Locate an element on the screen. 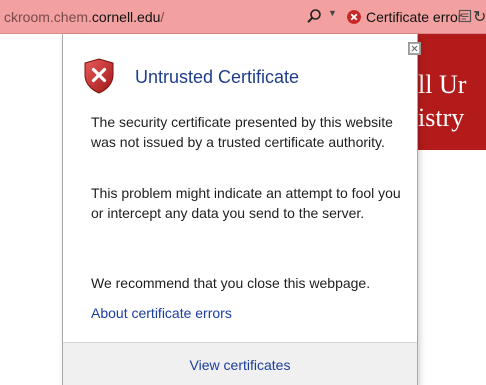  view-certificates-link: View certificates is located at coordinates (240, 365).